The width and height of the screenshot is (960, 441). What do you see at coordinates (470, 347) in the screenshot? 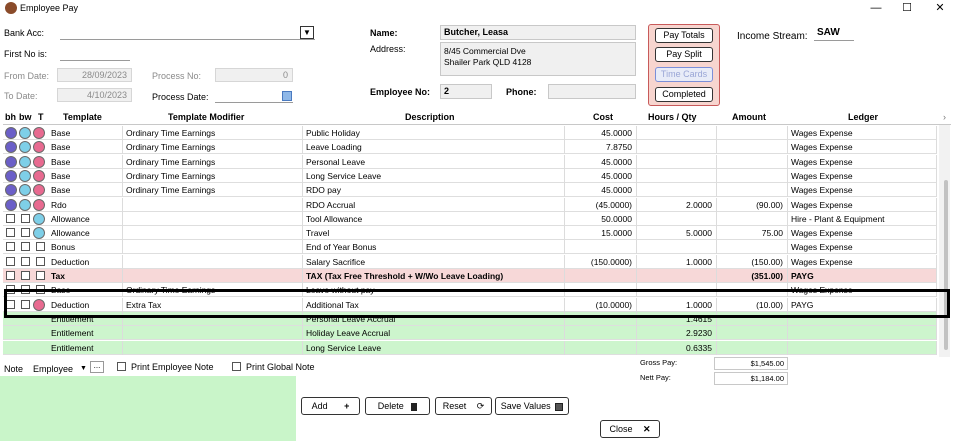
I see `table-row: Entitlement Long Service Leave 0.6335` at bounding box center [470, 347].